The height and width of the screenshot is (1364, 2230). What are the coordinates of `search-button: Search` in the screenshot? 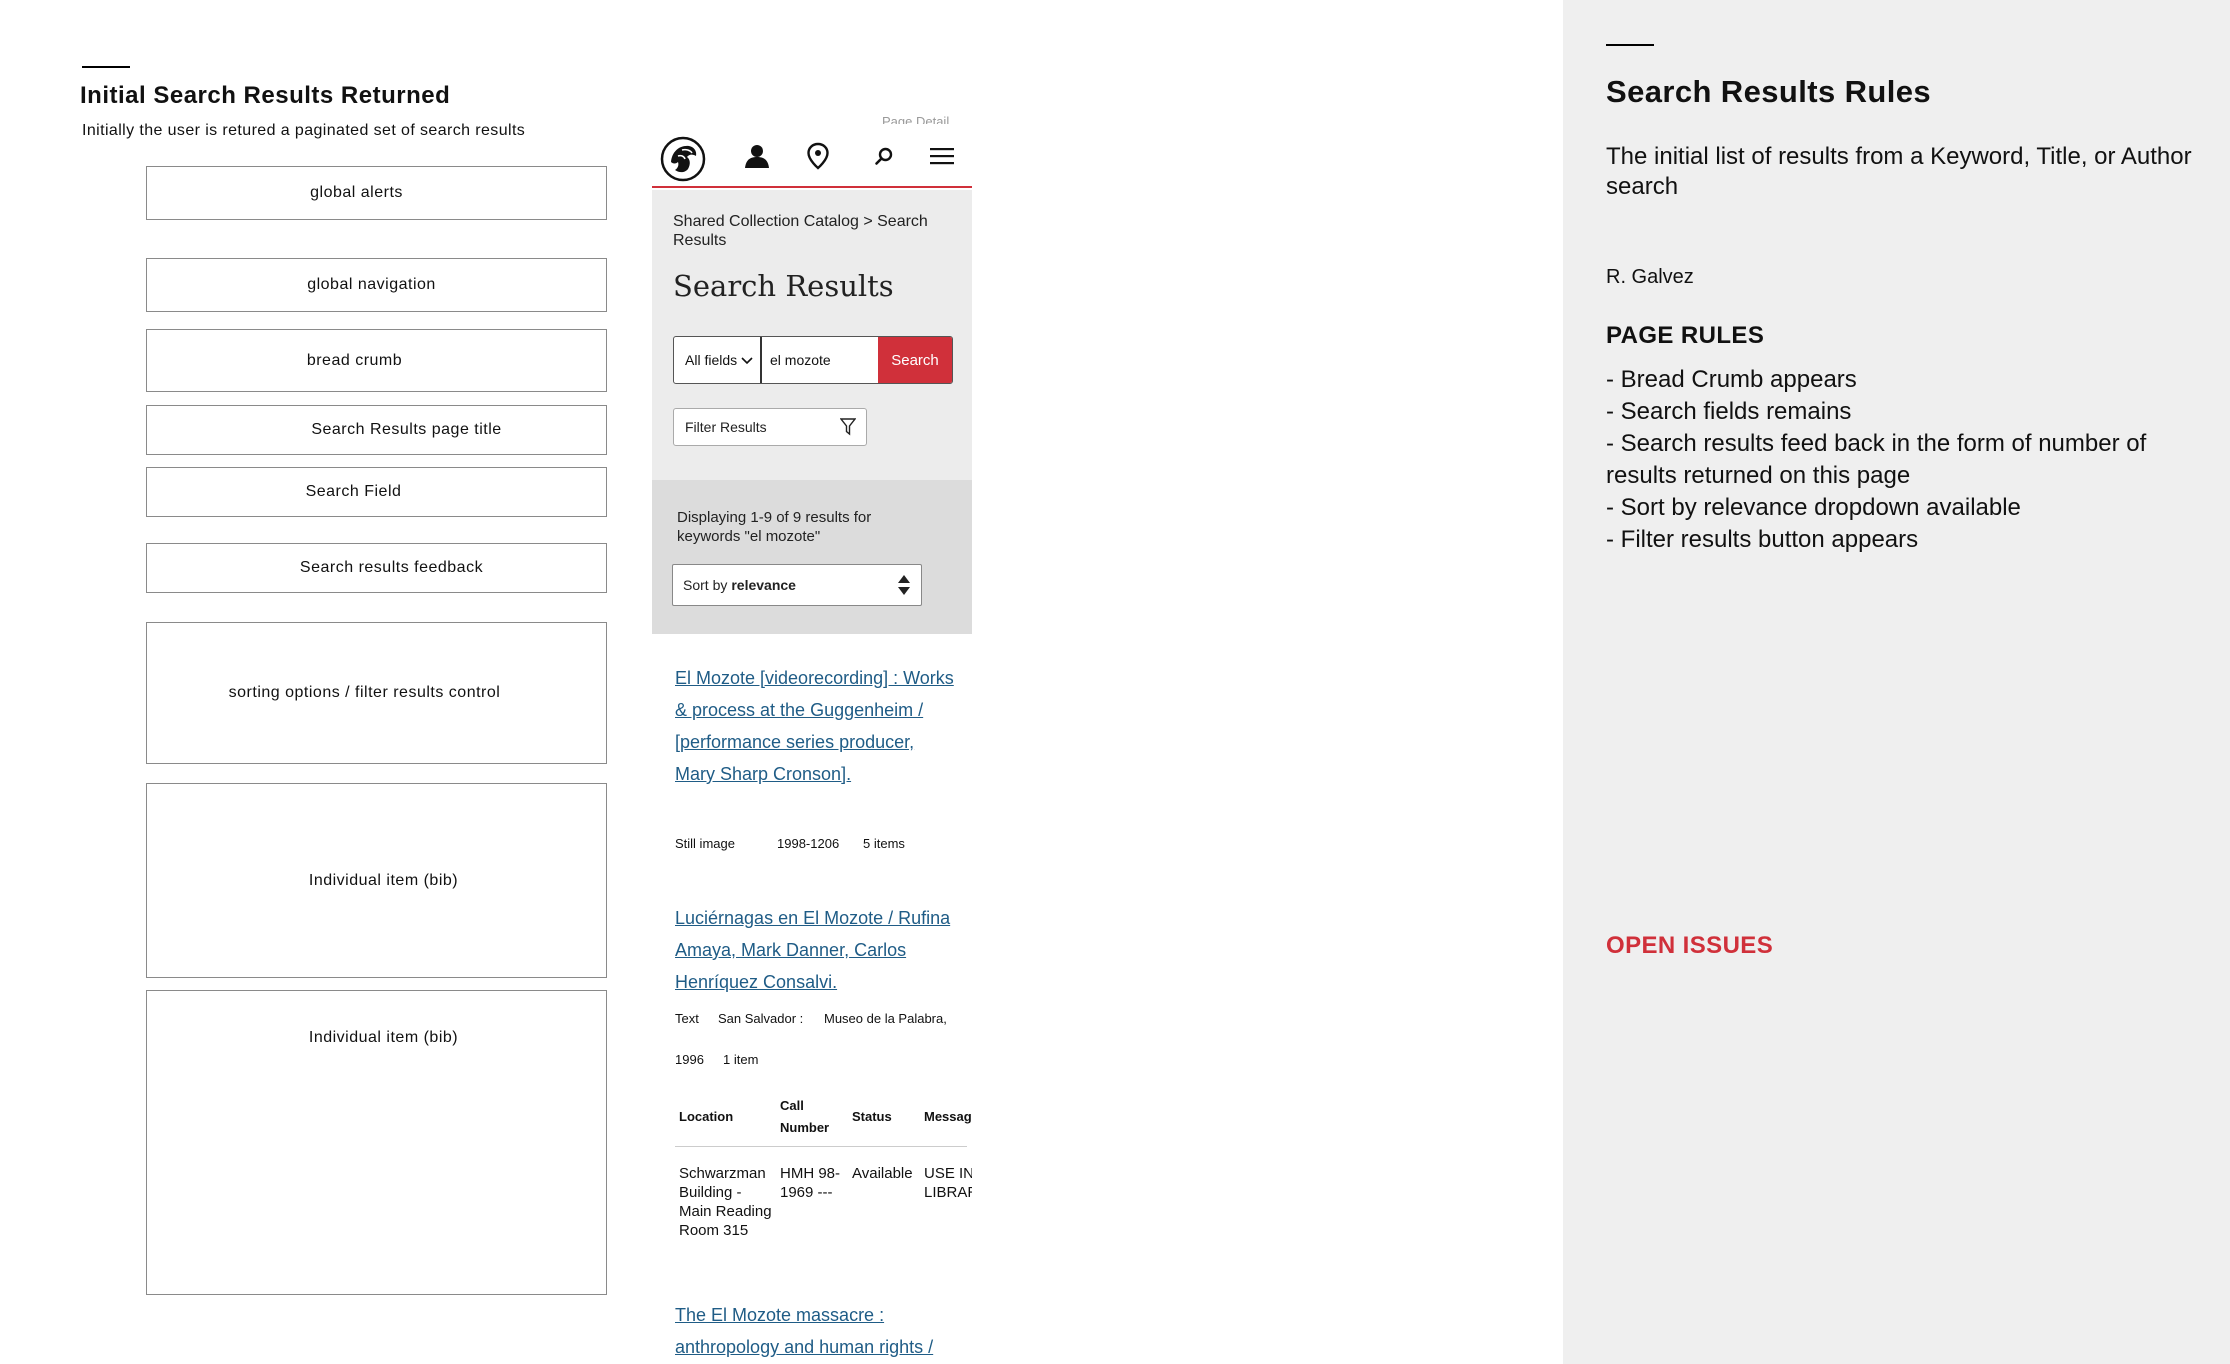 It's located at (915, 360).